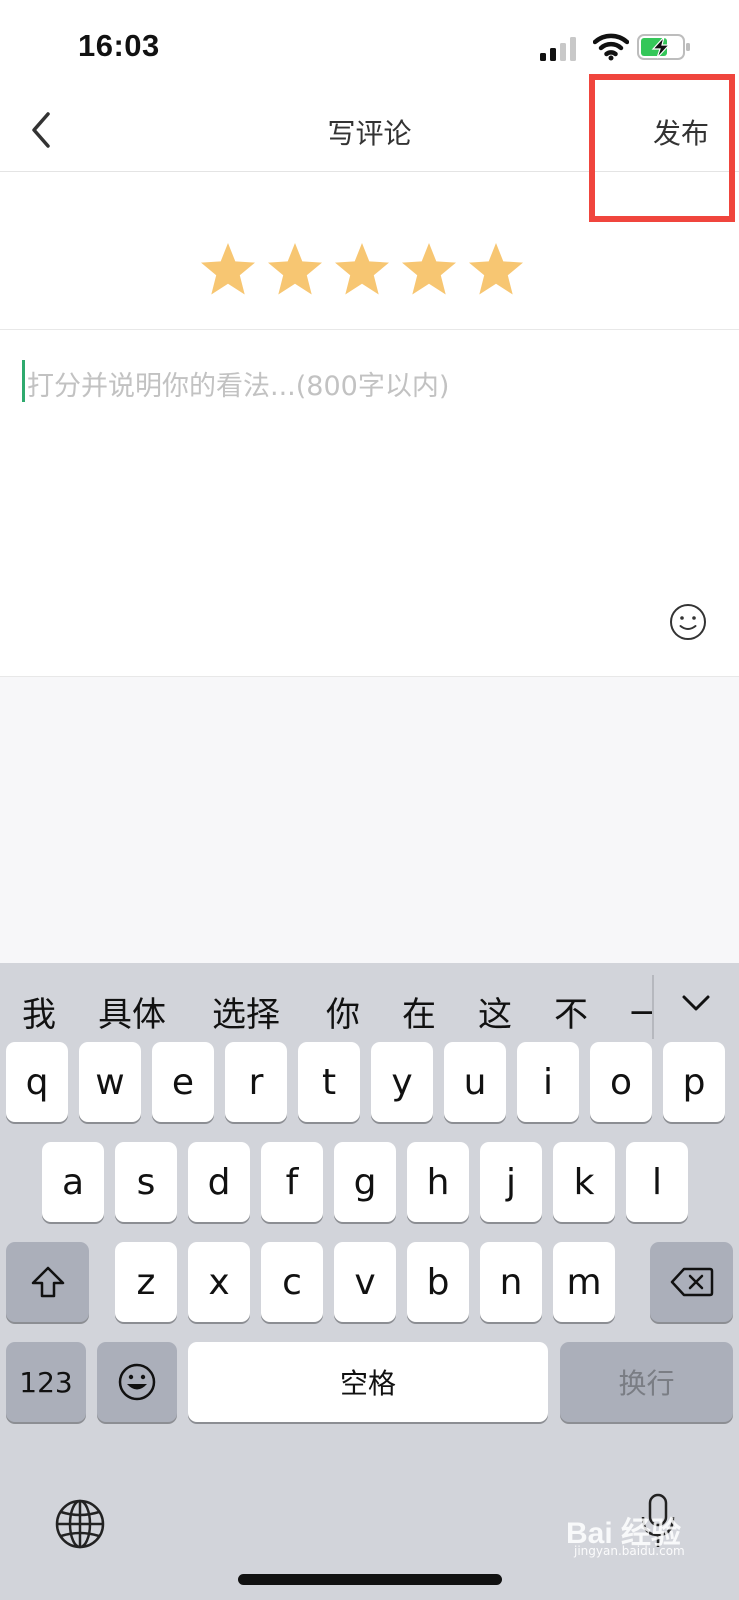  What do you see at coordinates (46, 1382) in the screenshot?
I see `numbers-key: 123` at bounding box center [46, 1382].